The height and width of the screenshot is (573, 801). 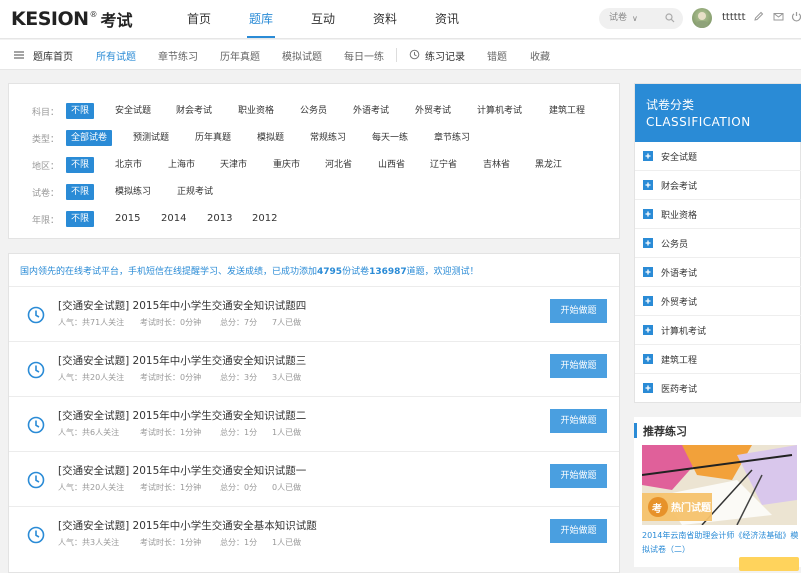 I want to click on category-label: 安全试题, so click(x=679, y=156).